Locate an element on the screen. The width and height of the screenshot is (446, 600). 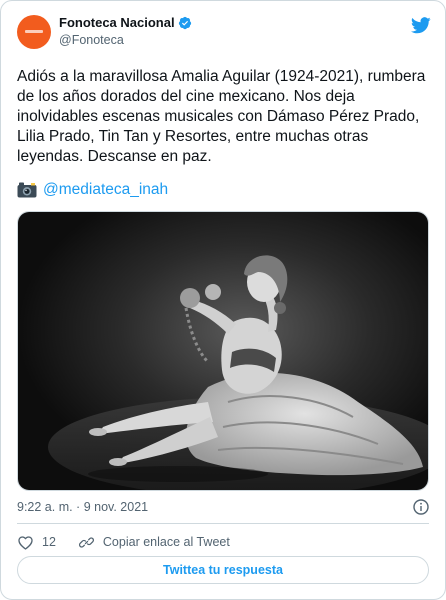
account-identity: Fonoteca Nacional @Fonoteca is located at coordinates (125, 30).